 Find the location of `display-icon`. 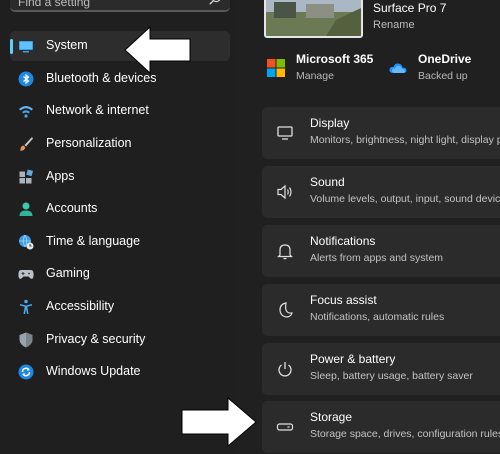

display-icon is located at coordinates (285, 133).